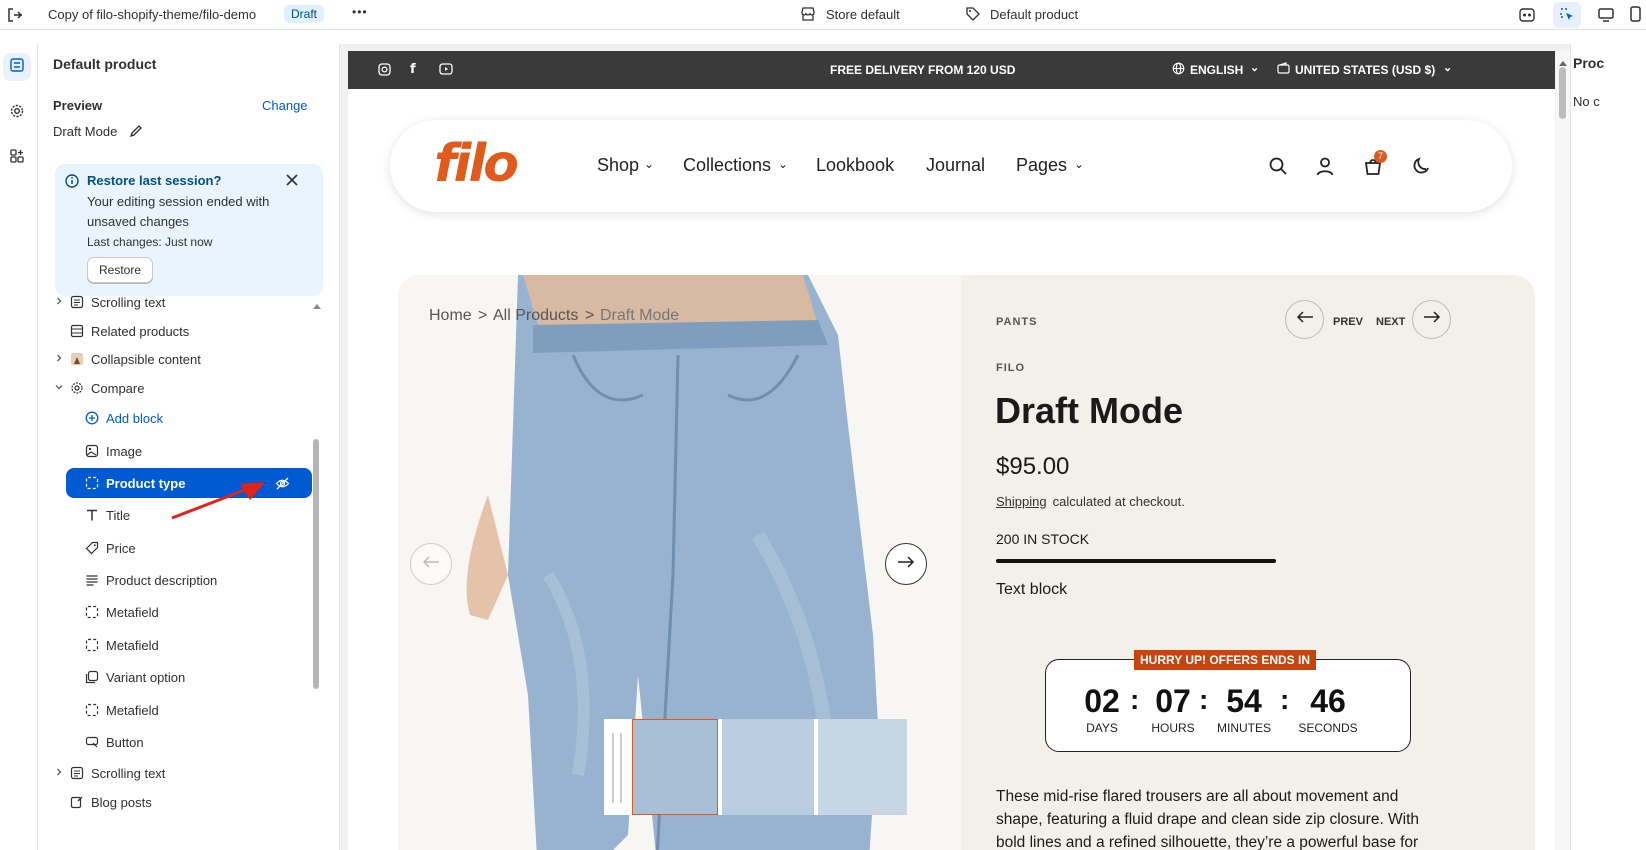 The height and width of the screenshot is (850, 1646). I want to click on desktop-view-icon, so click(1606, 17).